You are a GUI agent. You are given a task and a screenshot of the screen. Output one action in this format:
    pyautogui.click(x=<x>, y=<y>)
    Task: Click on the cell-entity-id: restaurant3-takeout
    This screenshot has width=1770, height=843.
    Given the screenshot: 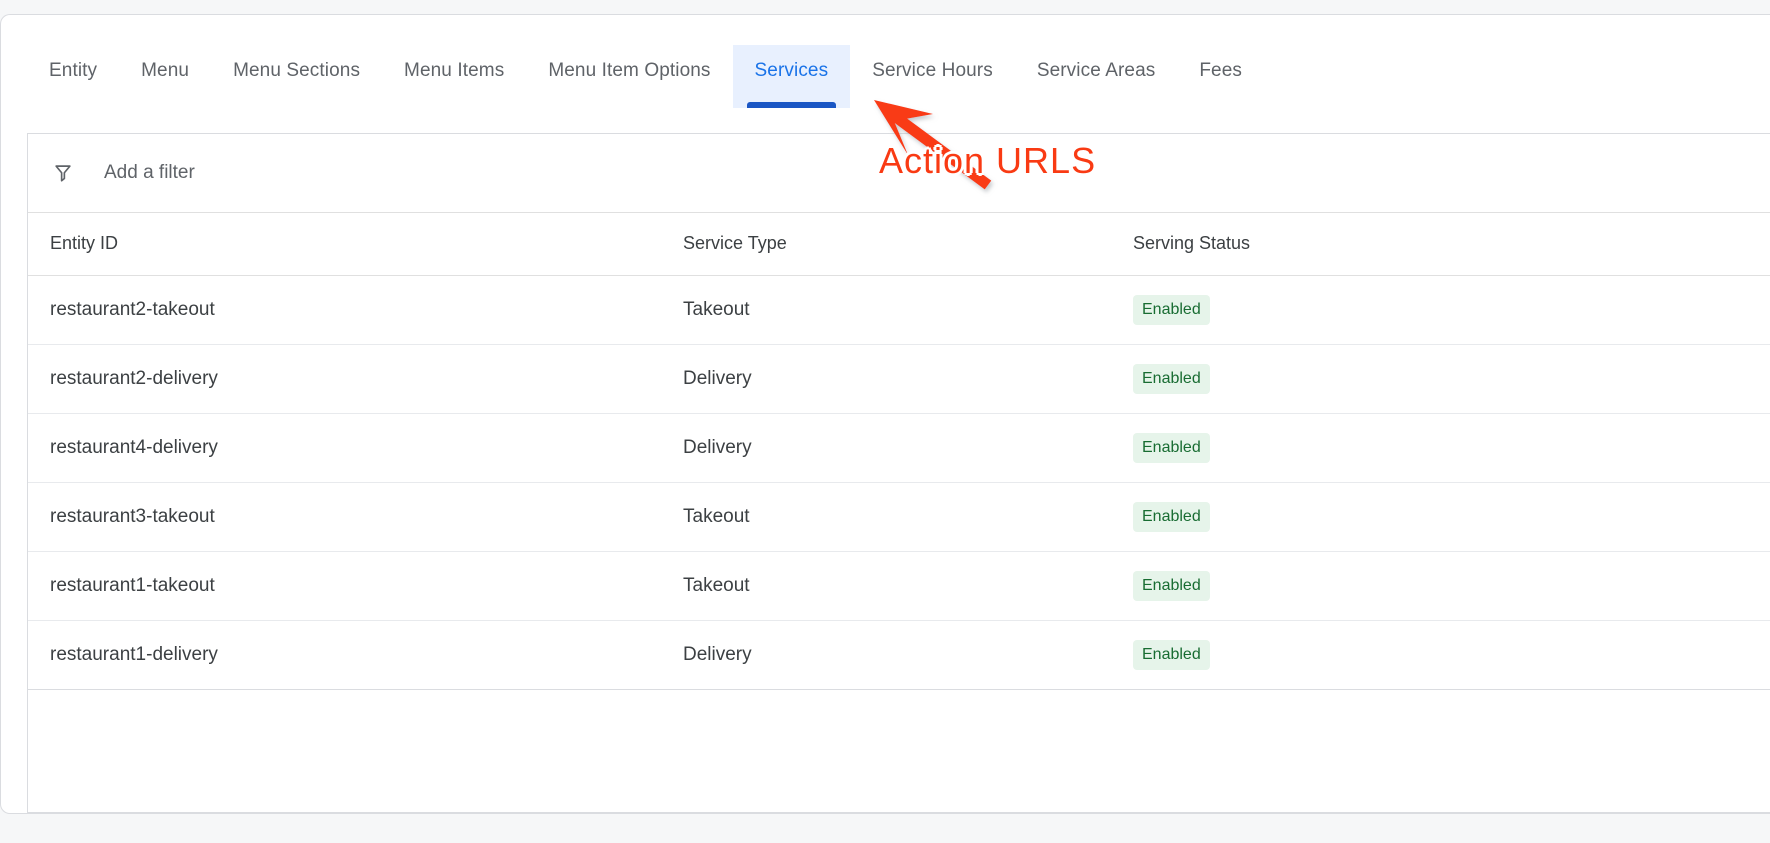 What is the action you would take?
    pyautogui.click(x=355, y=517)
    